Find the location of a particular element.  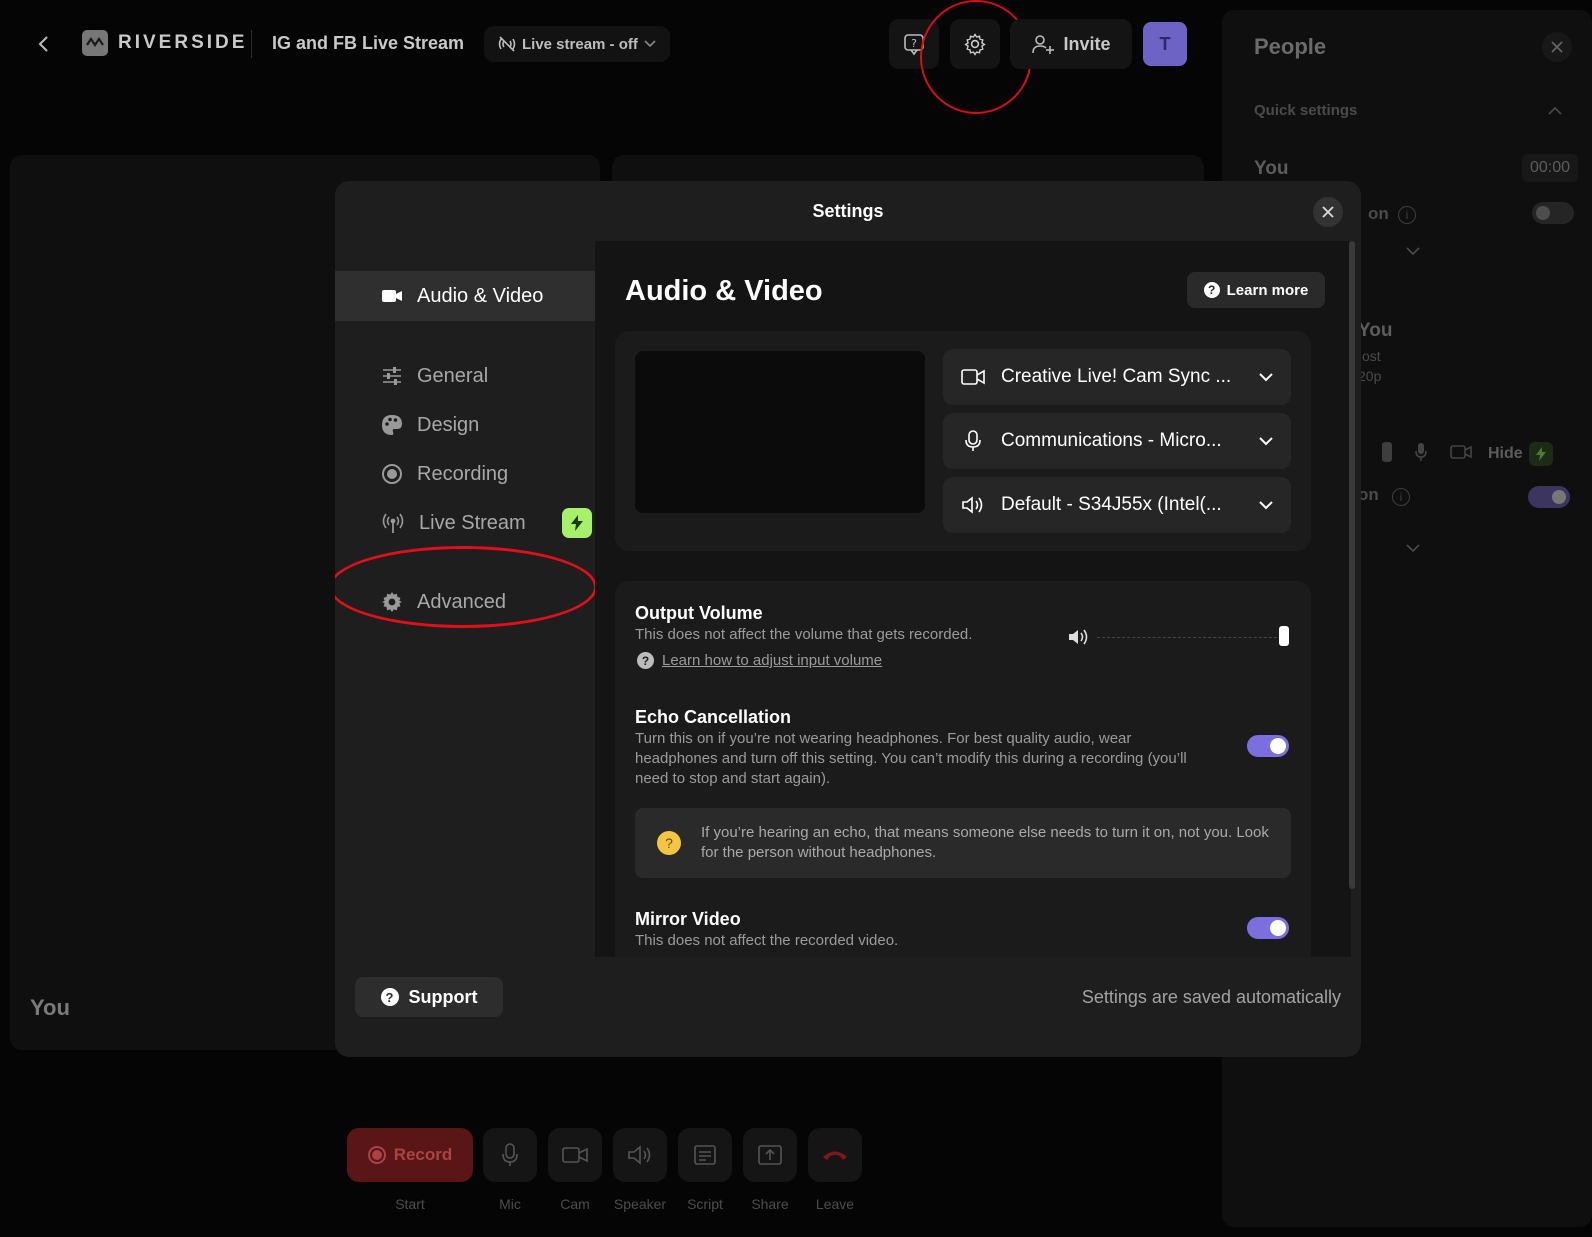

autosave-note: Settings are saved automatically is located at coordinates (1211, 997).